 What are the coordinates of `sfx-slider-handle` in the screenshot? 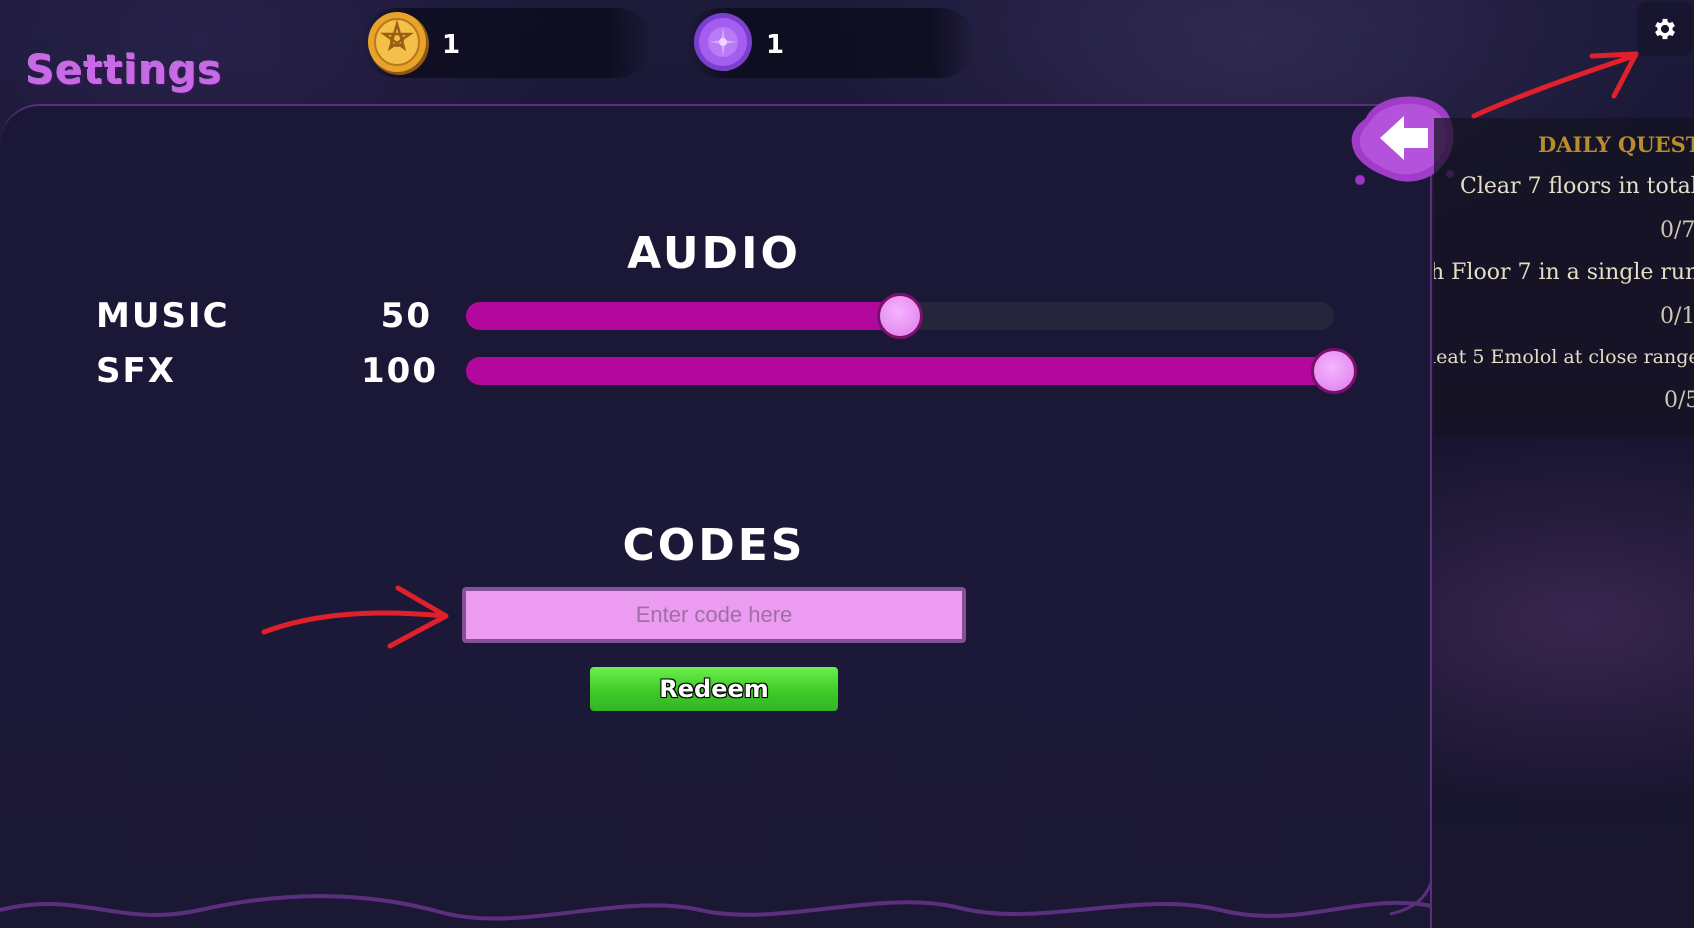 It's located at (1334, 371).